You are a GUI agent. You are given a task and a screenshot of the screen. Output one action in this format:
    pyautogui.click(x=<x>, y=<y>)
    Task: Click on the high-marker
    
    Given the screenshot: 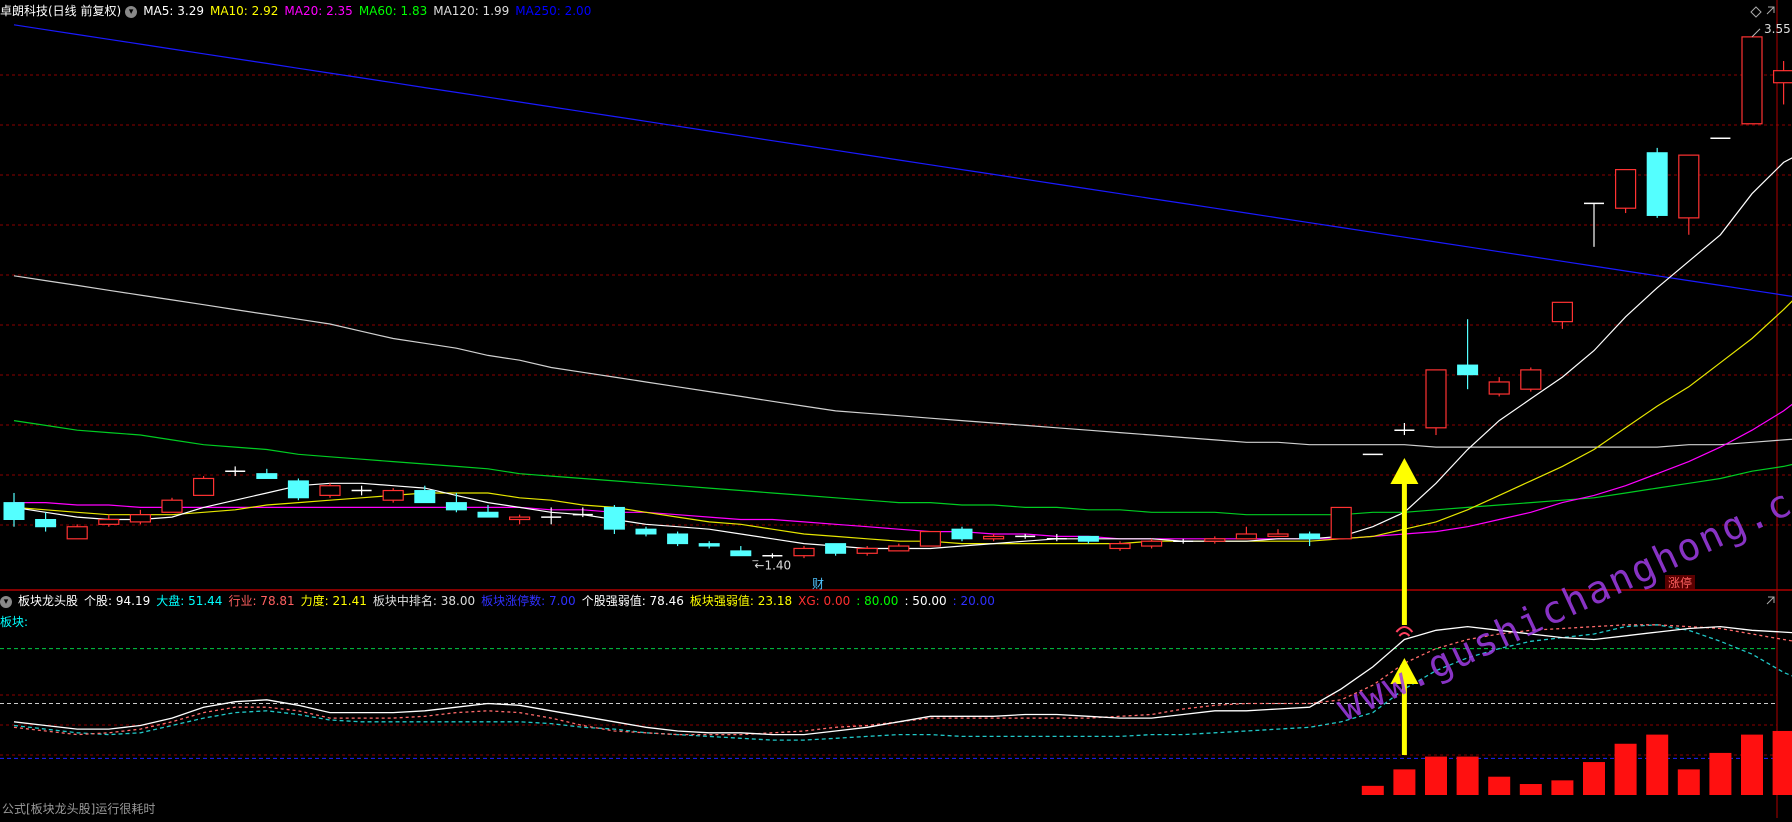 What is the action you would take?
    pyautogui.click(x=1756, y=33)
    